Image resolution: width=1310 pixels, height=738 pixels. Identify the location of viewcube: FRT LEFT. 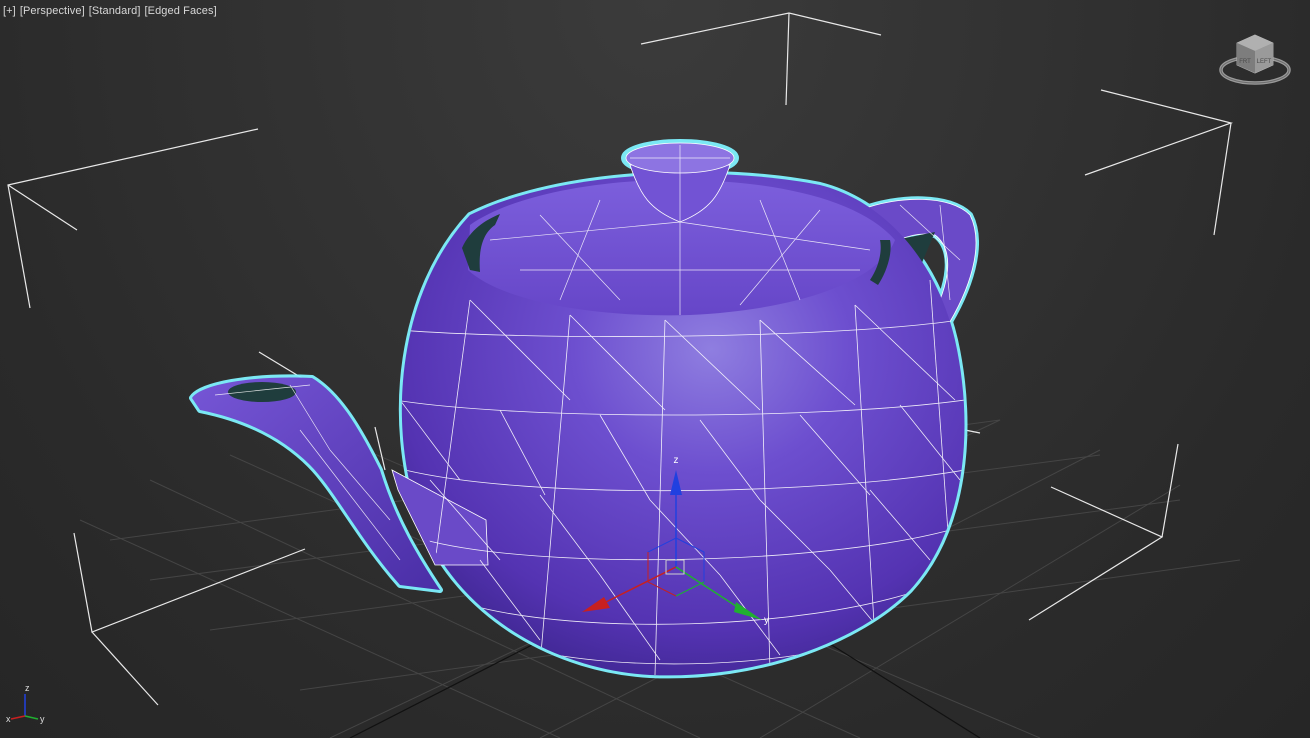
(1255, 63).